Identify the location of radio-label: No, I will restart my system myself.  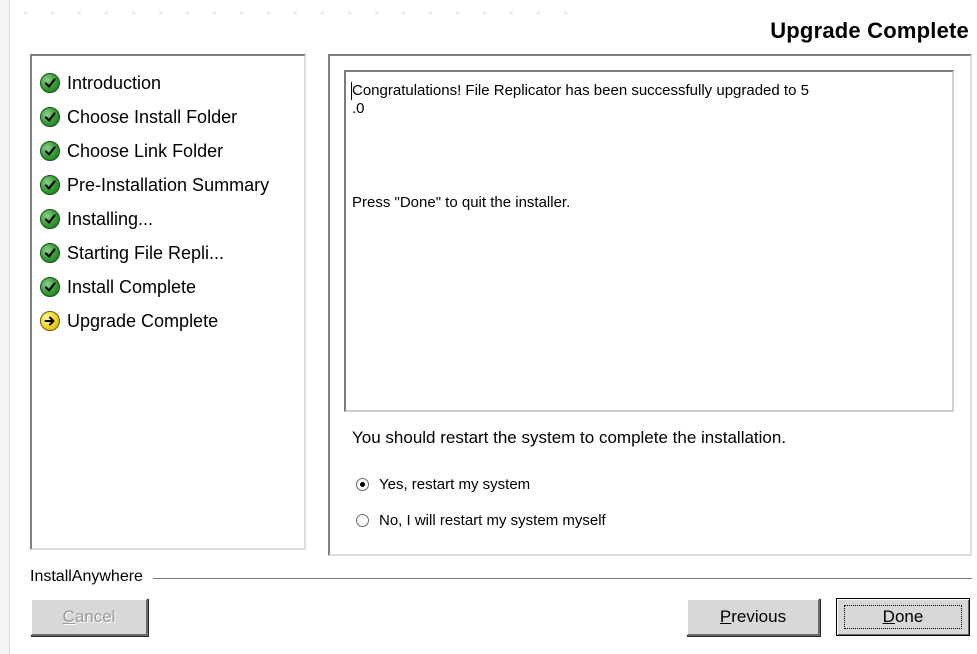
(492, 520).